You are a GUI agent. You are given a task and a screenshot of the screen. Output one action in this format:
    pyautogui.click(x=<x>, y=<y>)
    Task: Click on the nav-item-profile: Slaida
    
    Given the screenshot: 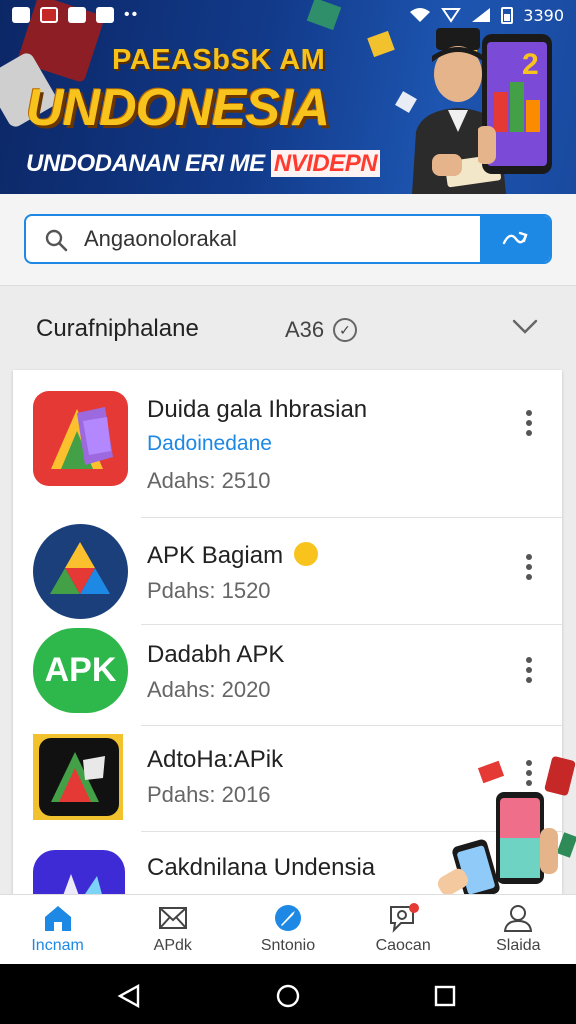 What is the action you would take?
    pyautogui.click(x=518, y=930)
    